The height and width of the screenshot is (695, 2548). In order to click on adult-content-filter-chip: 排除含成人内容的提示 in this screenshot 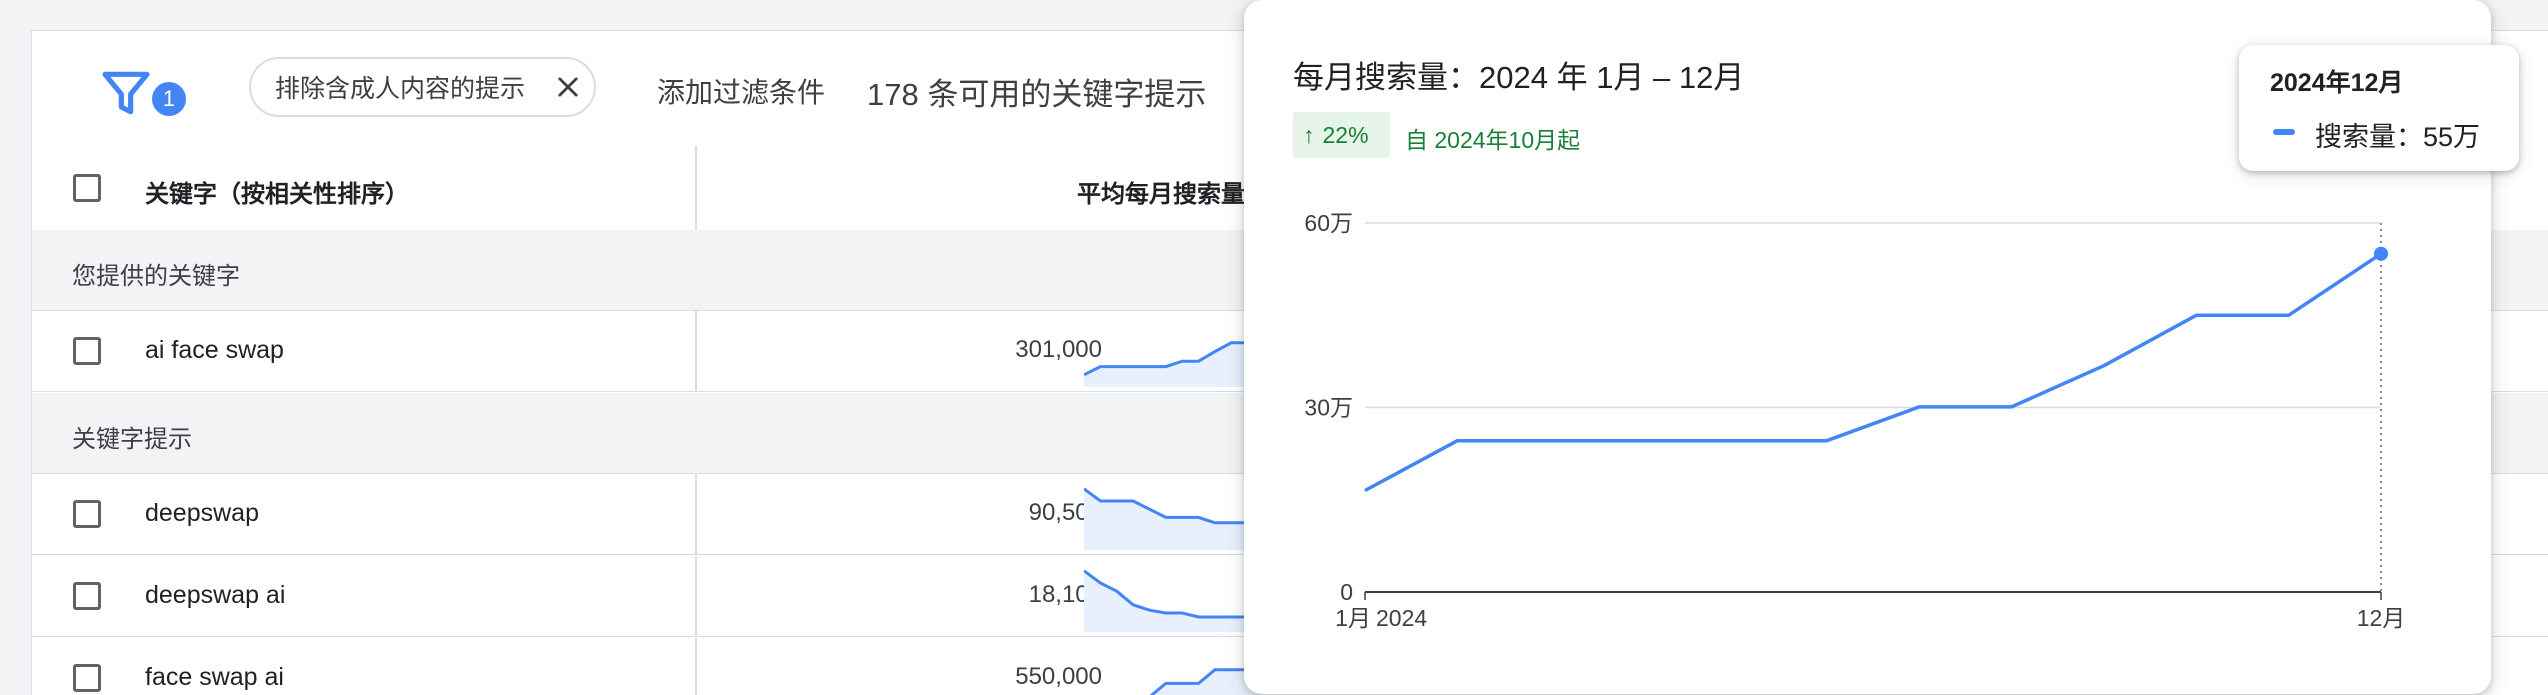, I will do `click(422, 87)`.